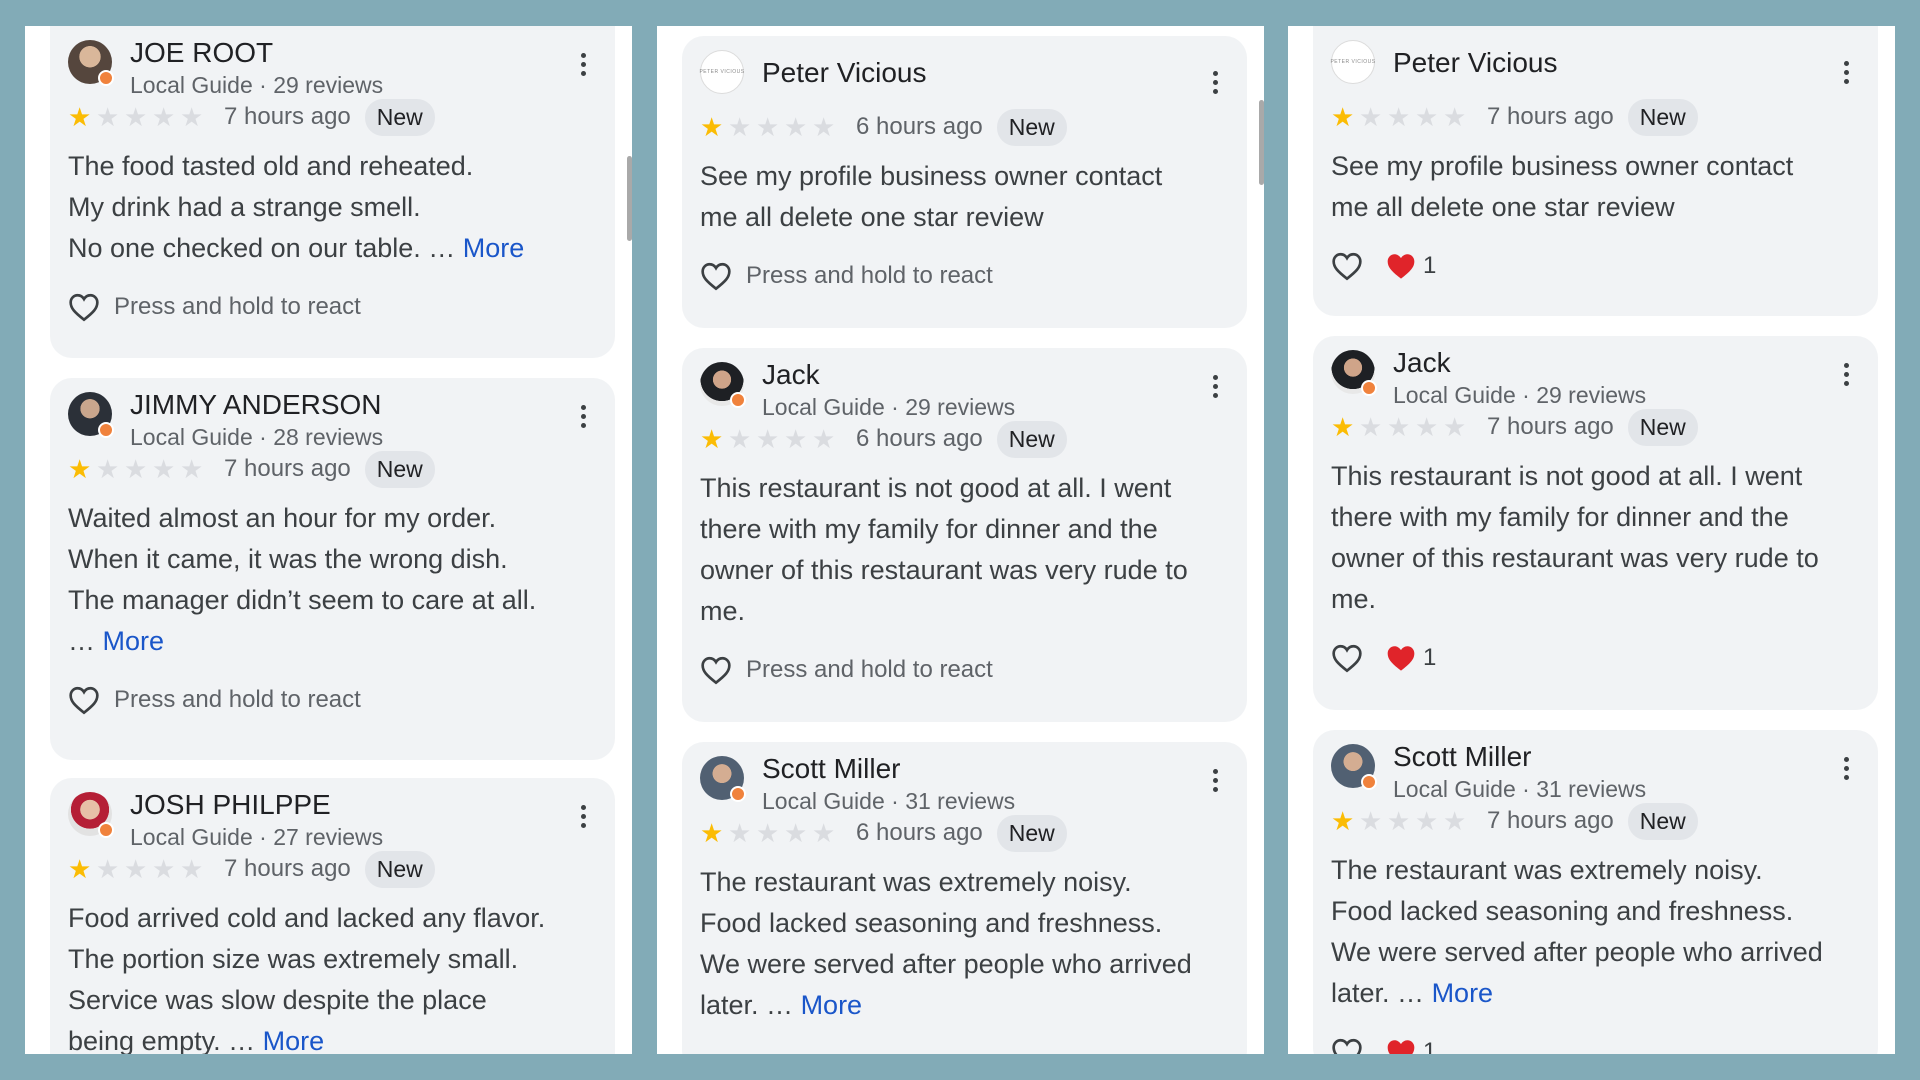 The height and width of the screenshot is (1080, 1920). Describe the element at coordinates (257, 837) in the screenshot. I see `reviewer-meta: Local Guide · 27 reviews` at that location.